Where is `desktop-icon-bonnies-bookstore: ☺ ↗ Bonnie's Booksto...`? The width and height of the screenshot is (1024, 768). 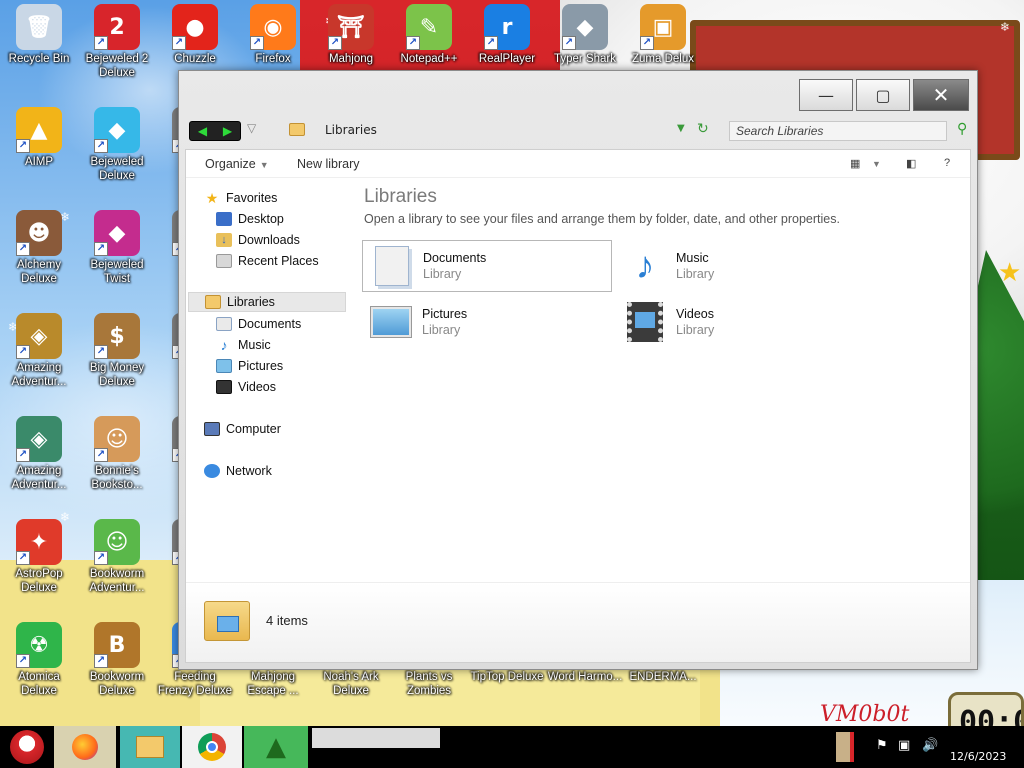
desktop-icon-bonnies-bookstore: ☺ ↗ Bonnie's Booksto... is located at coordinates (117, 452).